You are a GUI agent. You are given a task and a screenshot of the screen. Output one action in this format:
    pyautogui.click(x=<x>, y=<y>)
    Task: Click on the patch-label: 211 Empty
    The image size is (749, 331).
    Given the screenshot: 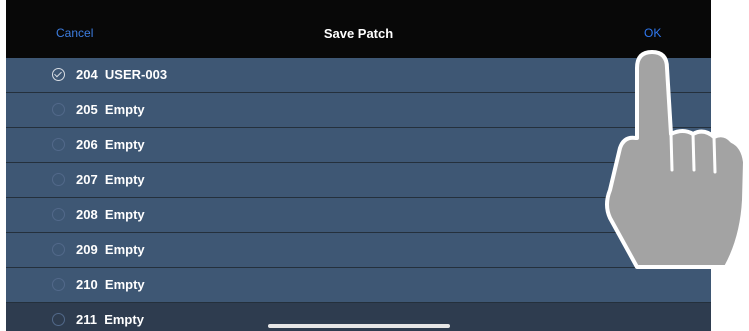 What is the action you would take?
    pyautogui.click(x=110, y=319)
    